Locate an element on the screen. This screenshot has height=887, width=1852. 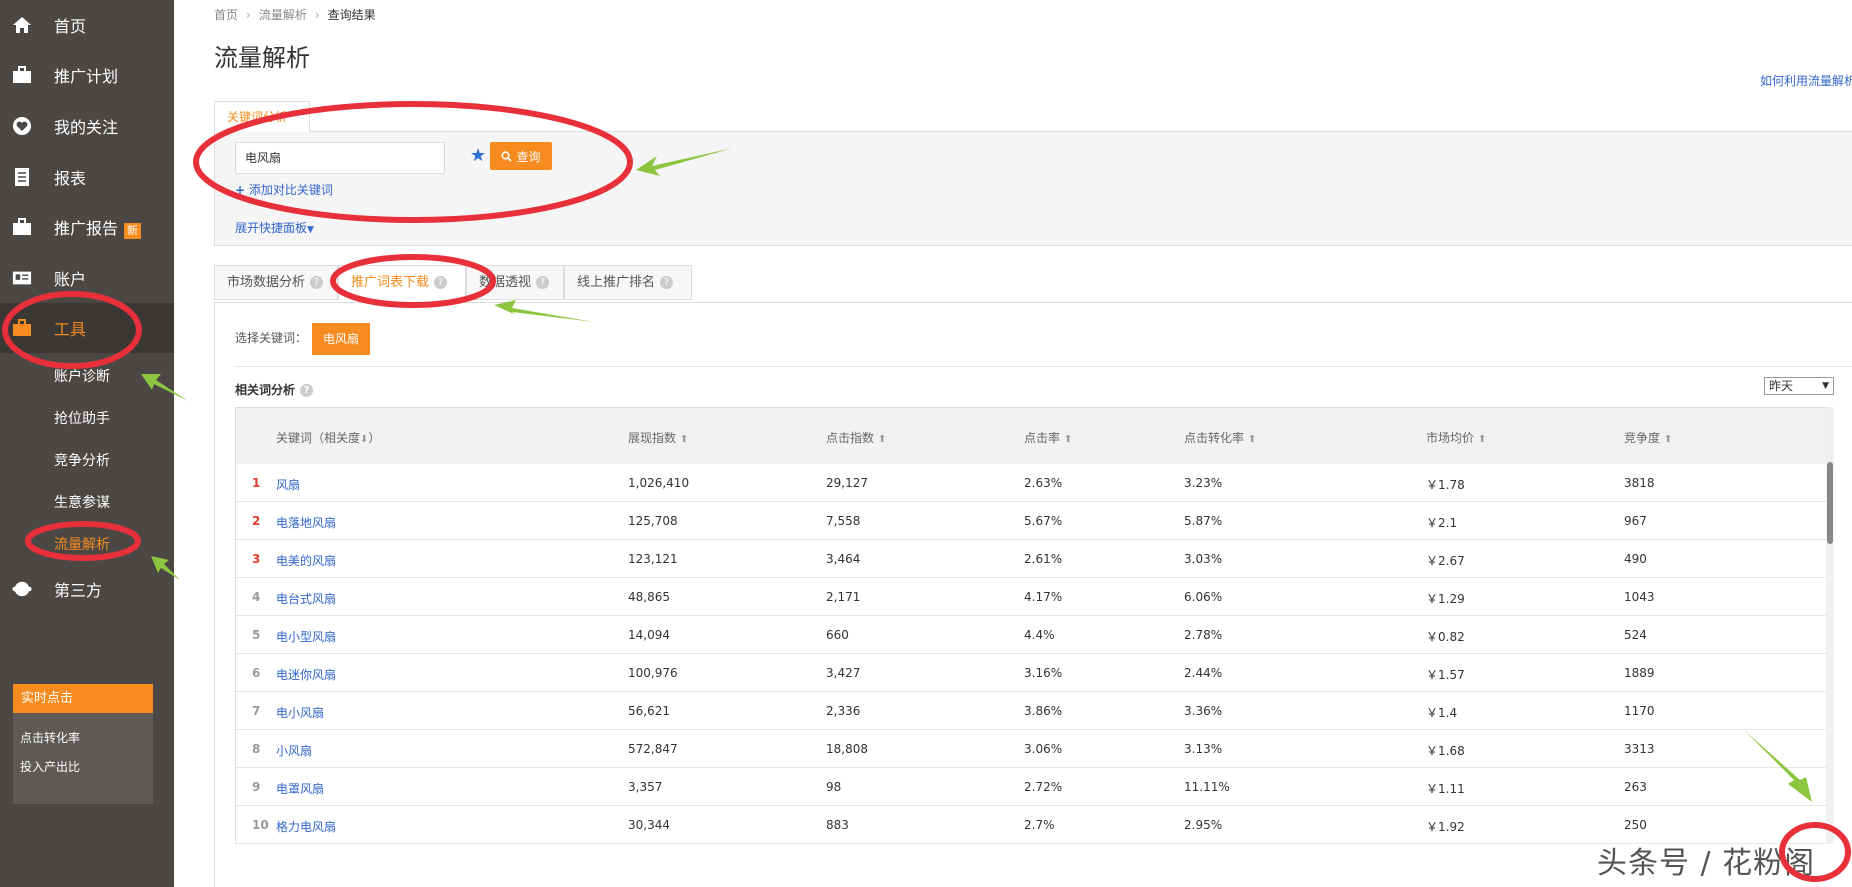
table-row: 1 风扇 1,026,410 29,127 2.63% 3.23% ￥1.78 3818 is located at coordinates (1031, 483).